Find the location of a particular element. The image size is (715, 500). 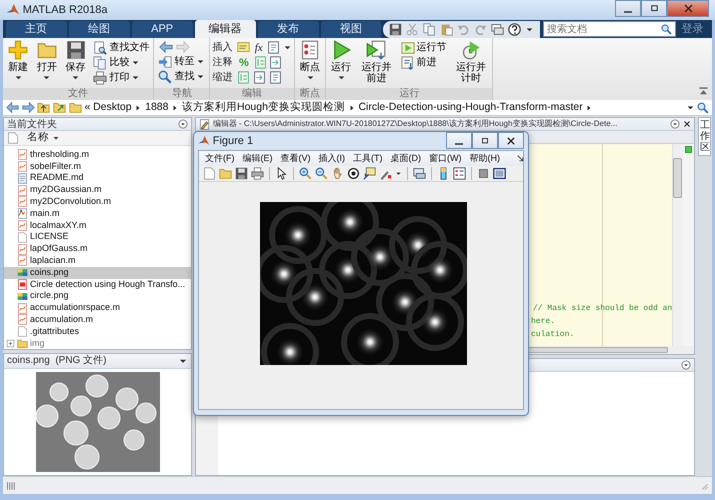

file-row: lapOfGauss.m is located at coordinates (97, 249).